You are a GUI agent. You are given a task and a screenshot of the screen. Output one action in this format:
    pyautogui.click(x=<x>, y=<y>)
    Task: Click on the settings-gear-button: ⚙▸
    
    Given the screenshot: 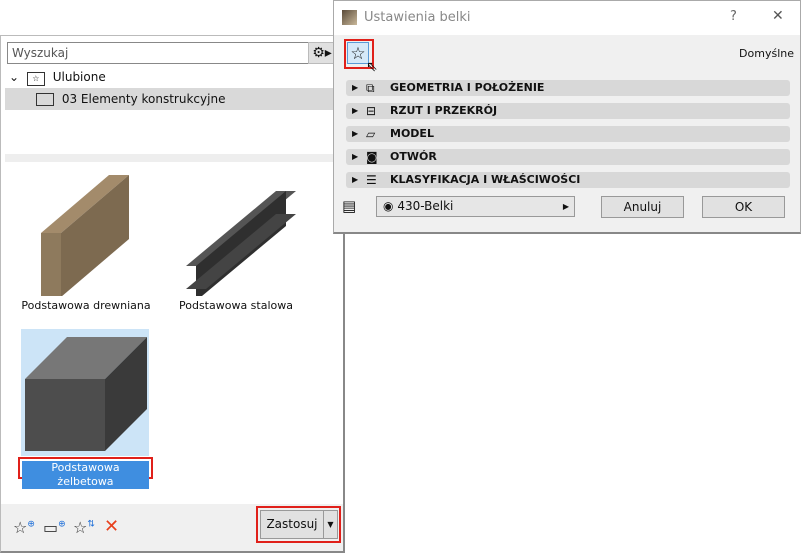 What is the action you would take?
    pyautogui.click(x=322, y=53)
    